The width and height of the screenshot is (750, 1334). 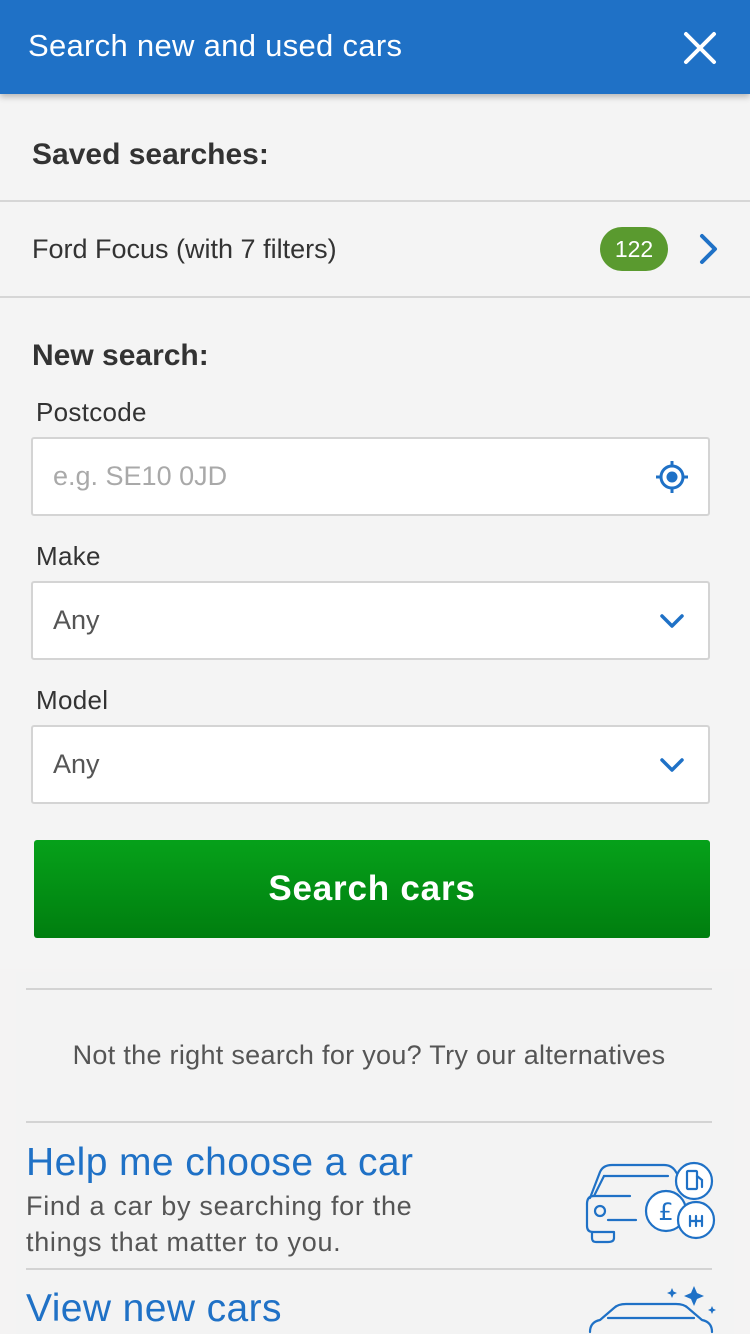 What do you see at coordinates (708, 249) in the screenshot?
I see `chevron-right-icon` at bounding box center [708, 249].